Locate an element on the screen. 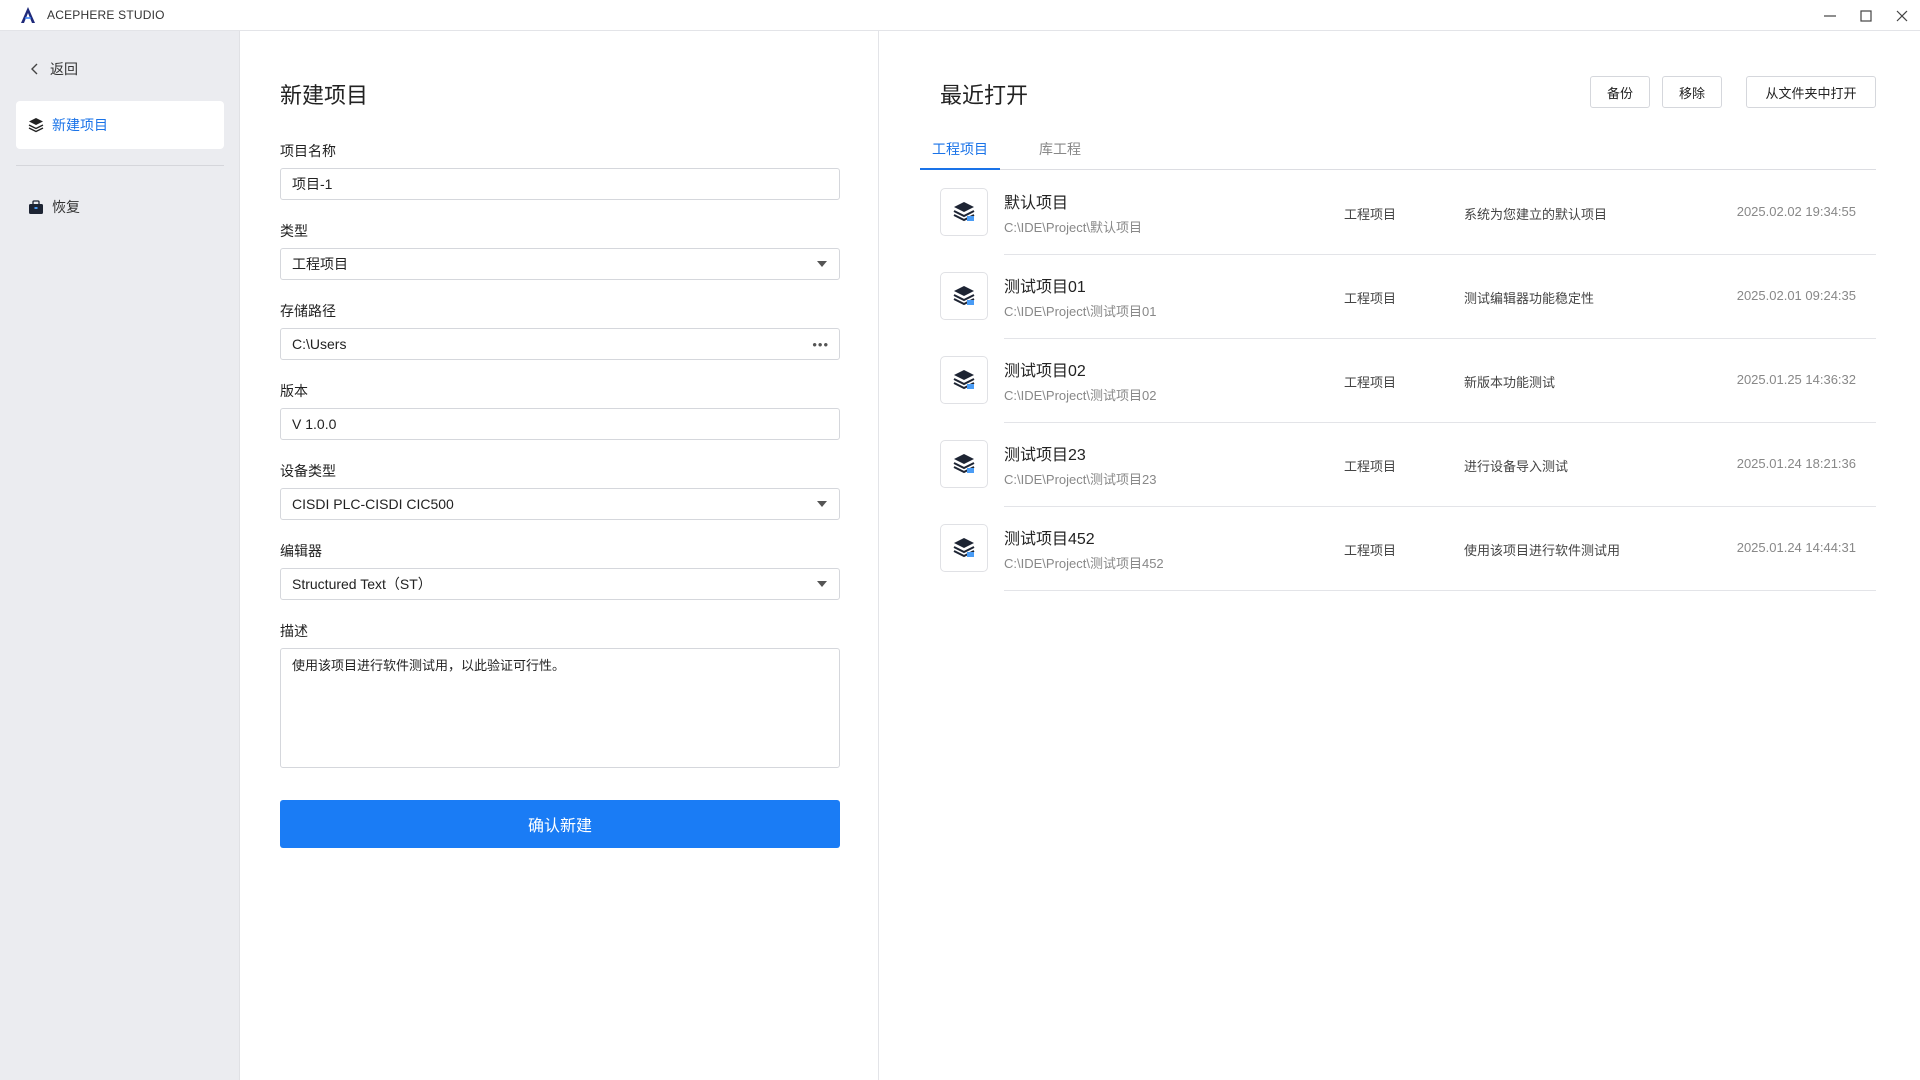 The width and height of the screenshot is (1920, 1080). chevron-left-icon is located at coordinates (34, 69).